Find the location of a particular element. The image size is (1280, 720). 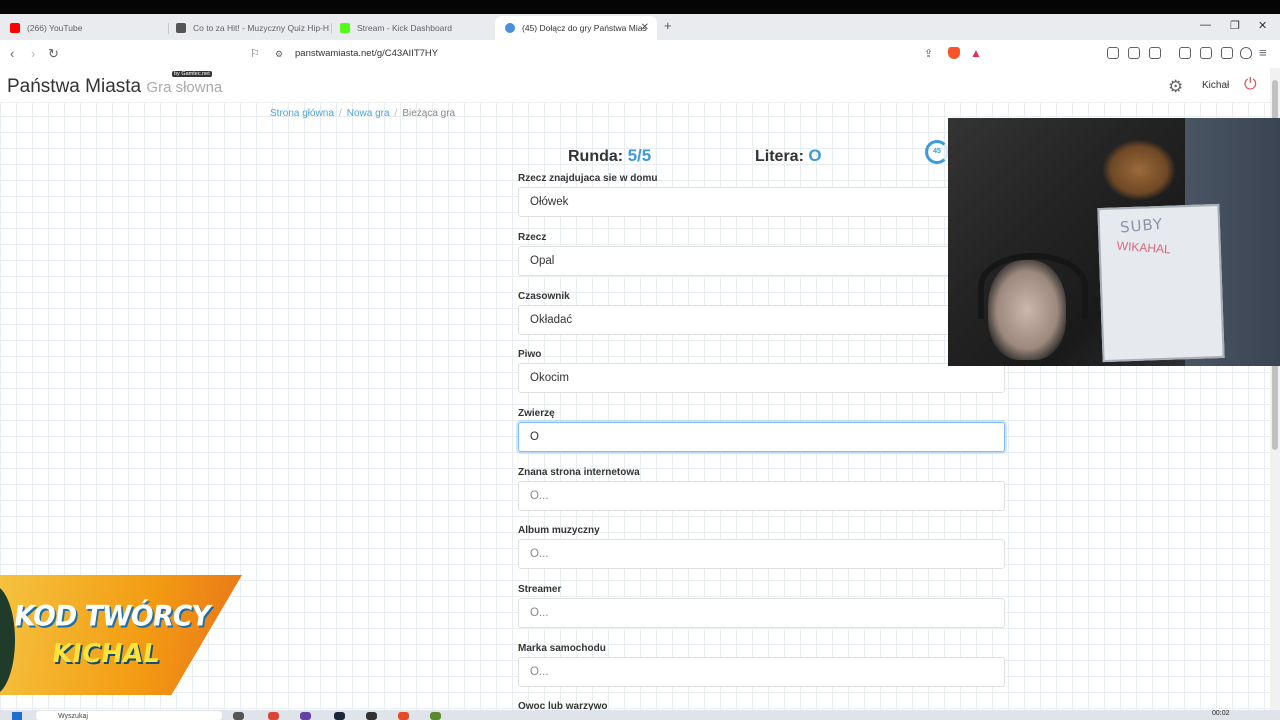

site-logo: Państwa Miasta Gra słowna is located at coordinates (114, 87).